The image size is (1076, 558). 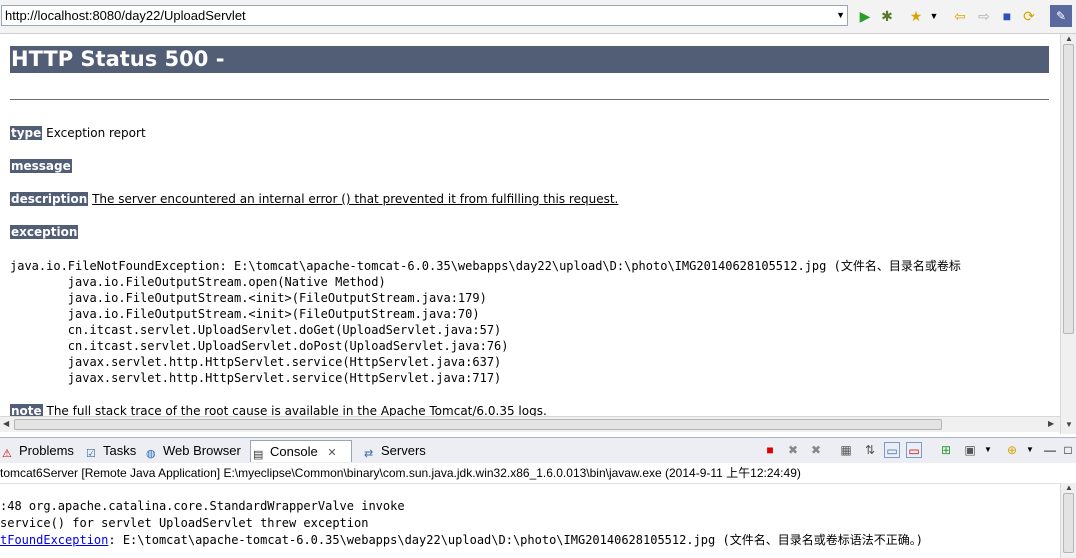 I want to click on exception-link: tFoundException, so click(x=54, y=540).